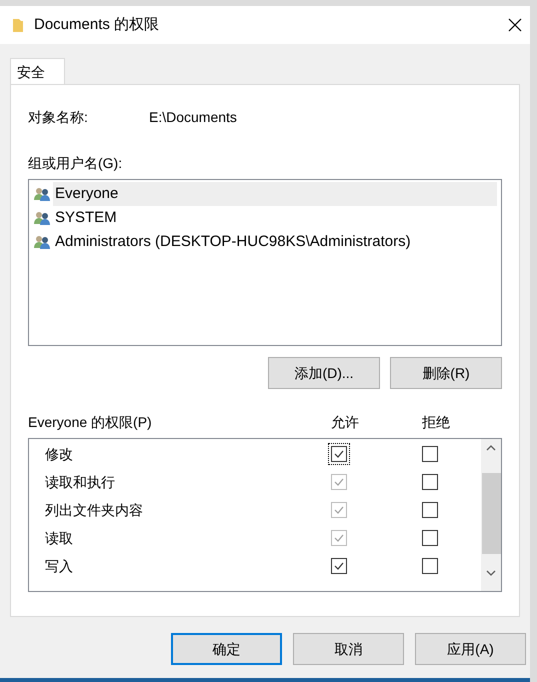 The image size is (537, 682). What do you see at coordinates (59, 454) in the screenshot?
I see `permission-name: 修改` at bounding box center [59, 454].